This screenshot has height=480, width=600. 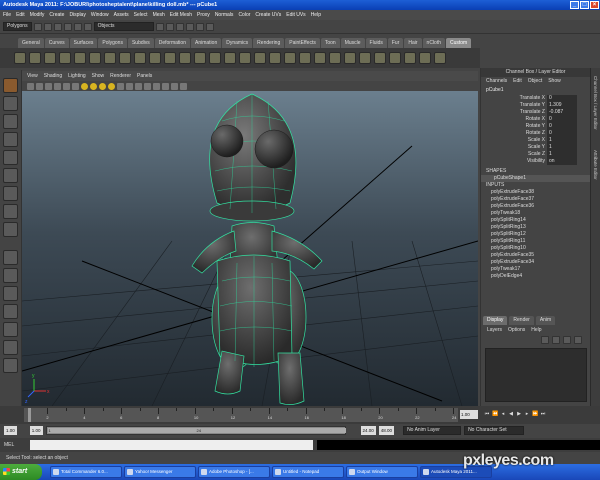 I want to click on menu-file: File, so click(x=7, y=15).